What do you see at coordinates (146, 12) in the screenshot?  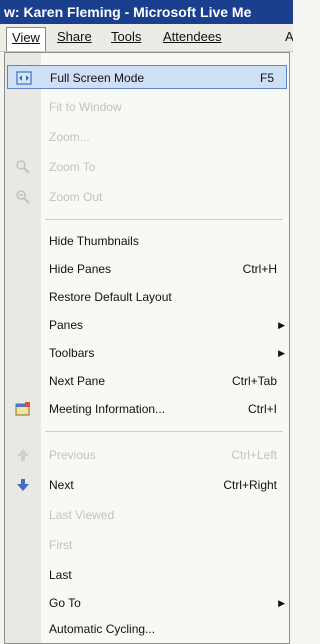 I see `window-title: w: Karen Fleming - Microsoft Live Me` at bounding box center [146, 12].